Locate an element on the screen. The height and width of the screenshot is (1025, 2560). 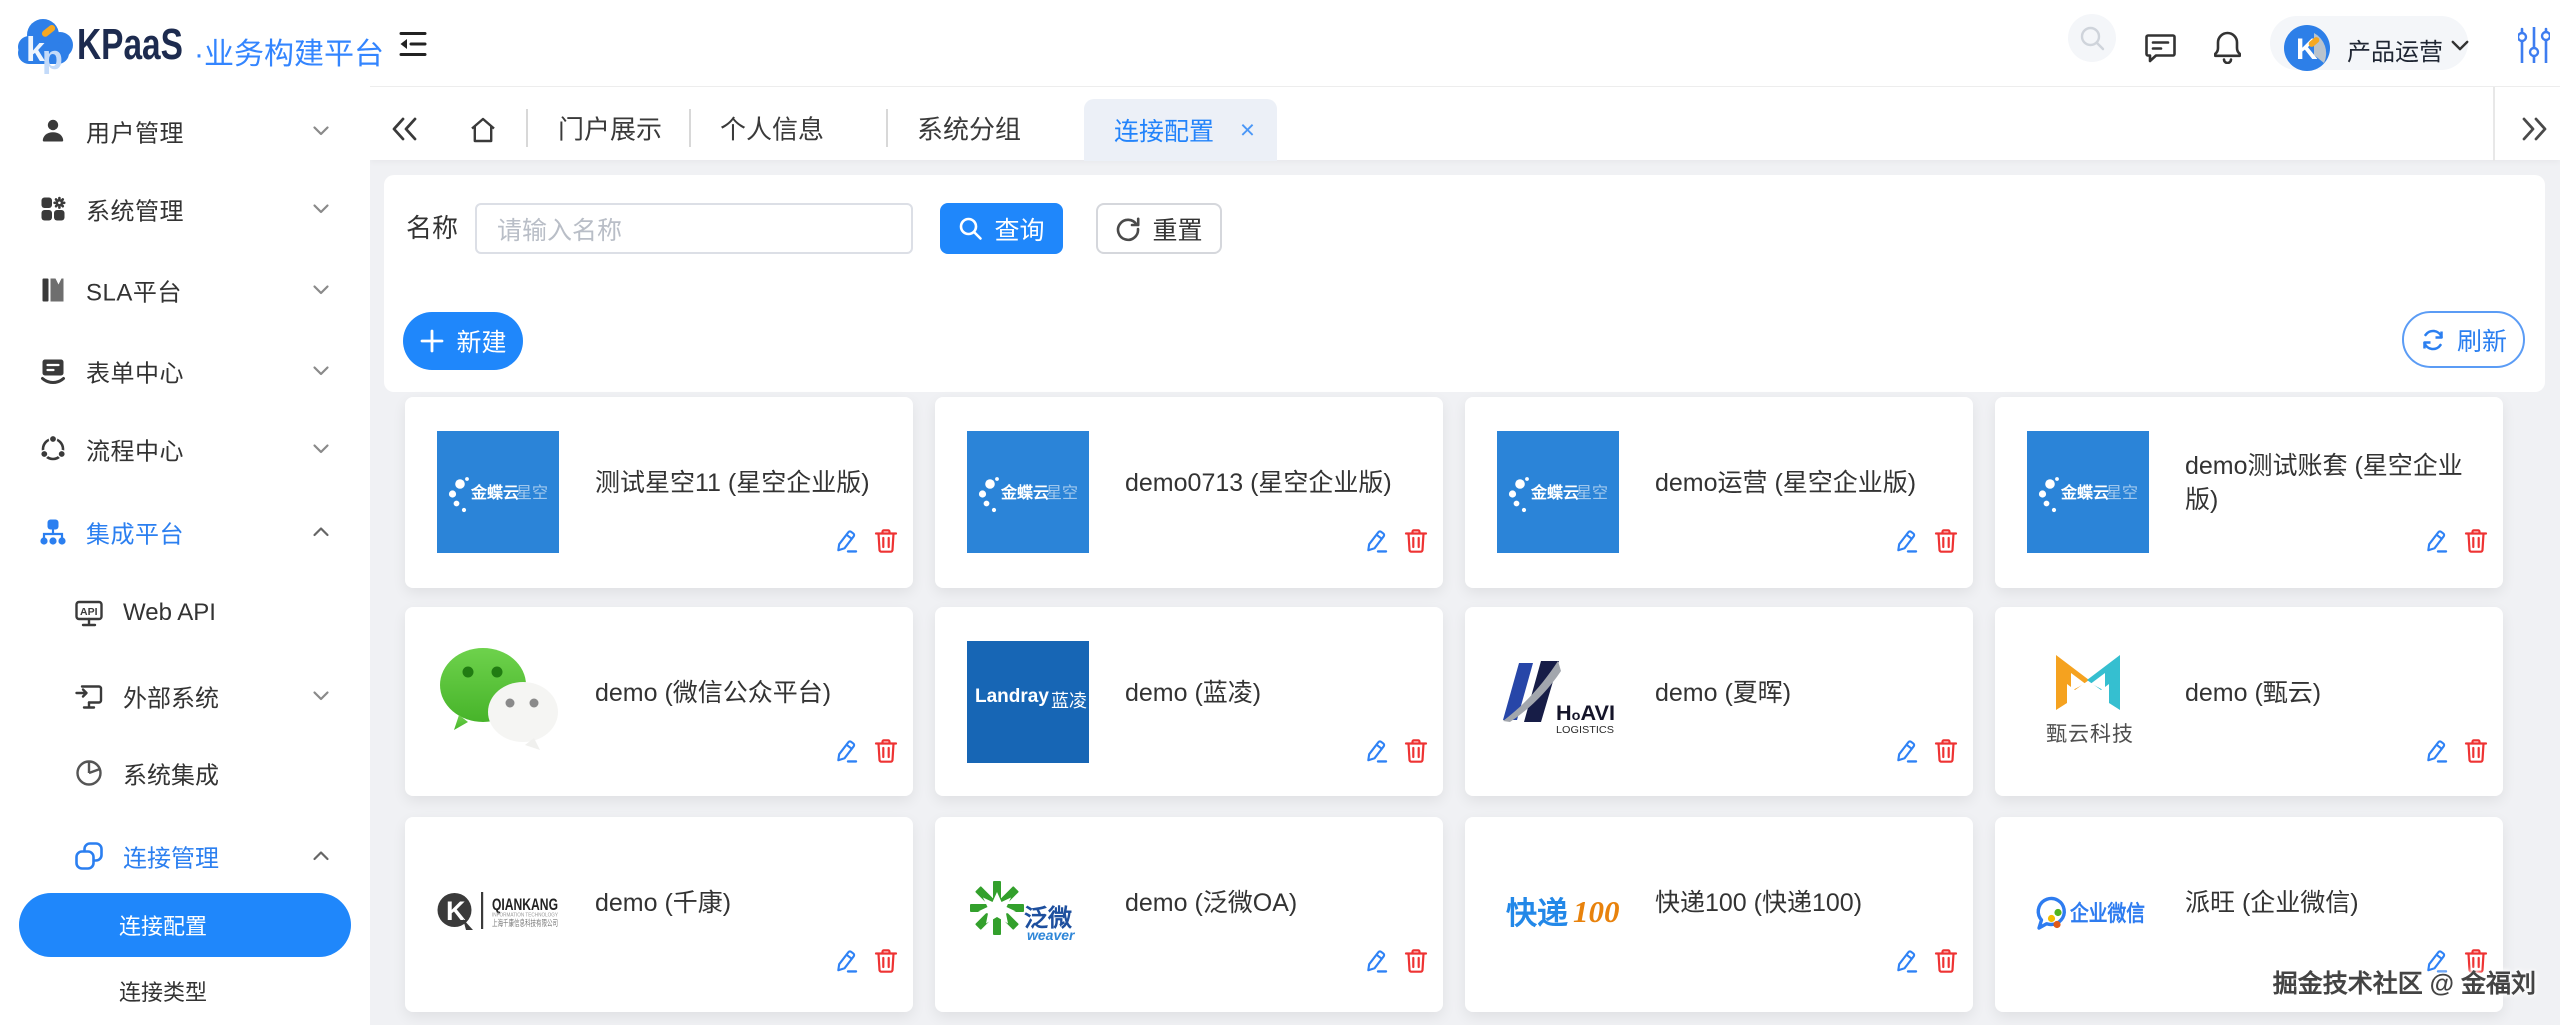
svg-text: 甄云科技 is located at coordinates (2090, 734).